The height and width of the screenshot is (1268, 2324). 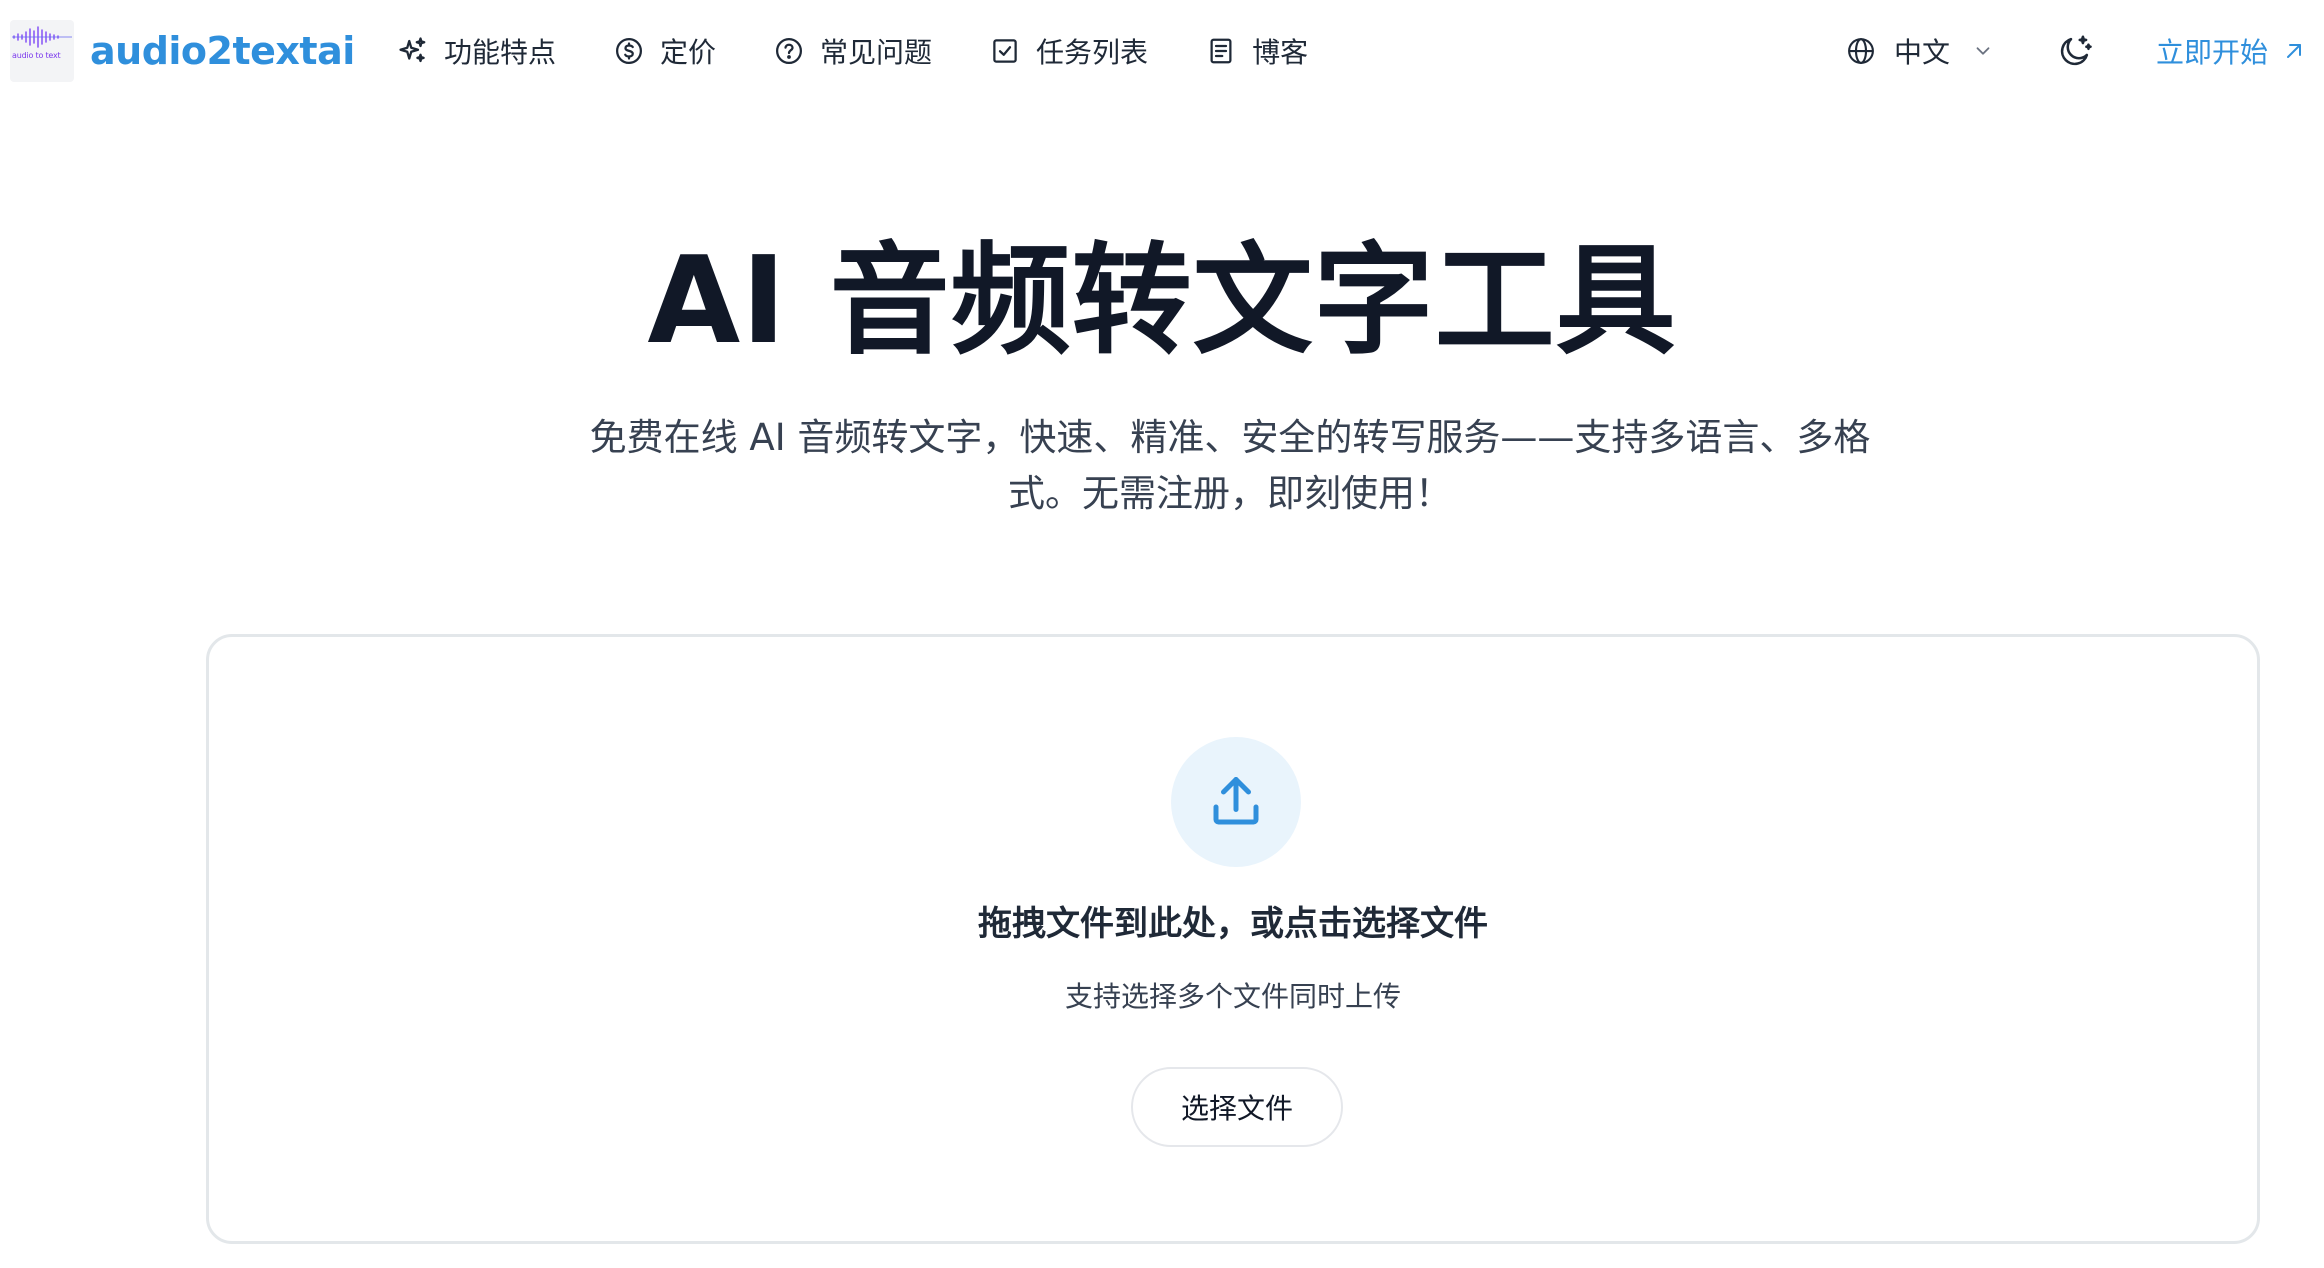 I want to click on choose-file-button: 选择文件, so click(x=1237, y=1107).